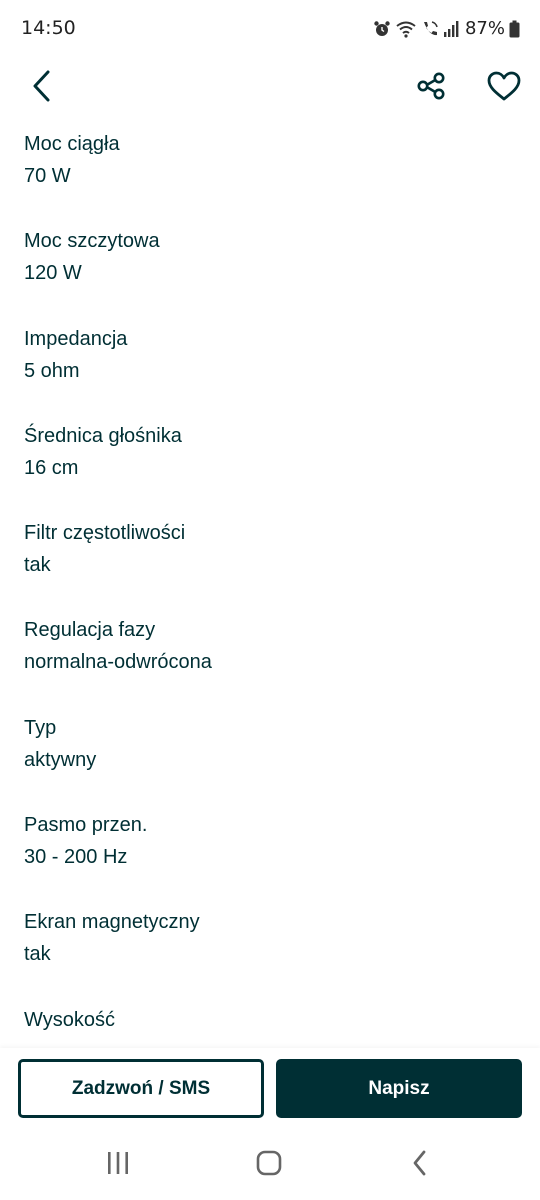  I want to click on param-label: Ekran magnetyczny, so click(112, 922).